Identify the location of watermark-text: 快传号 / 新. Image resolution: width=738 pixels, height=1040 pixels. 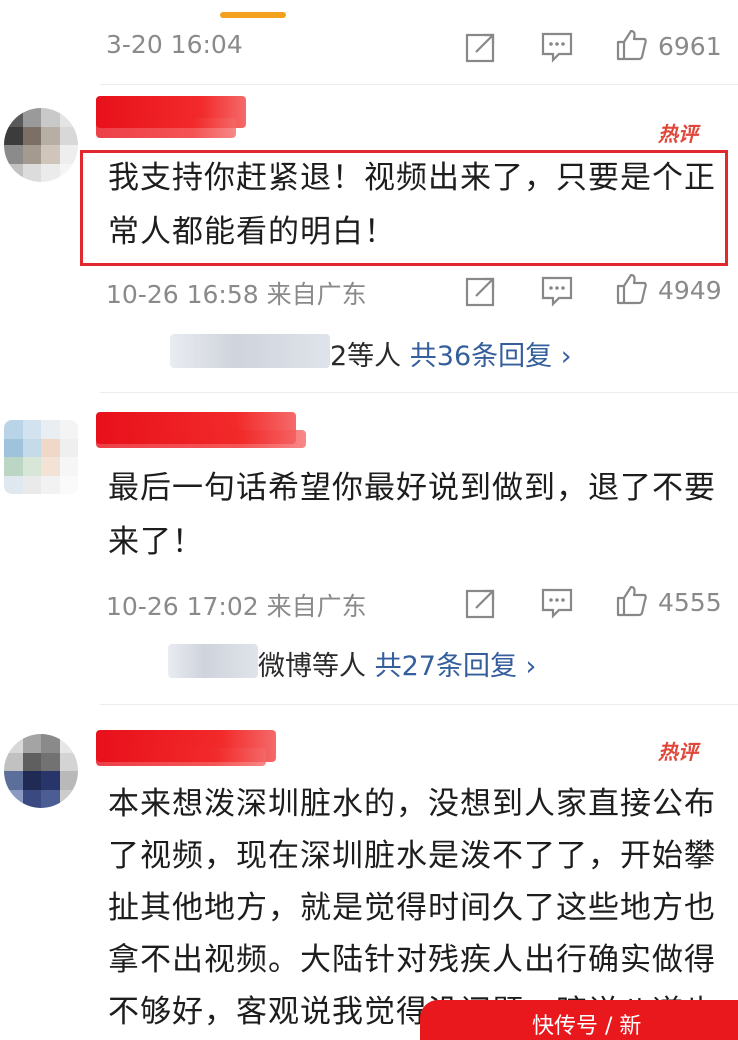
(587, 1026).